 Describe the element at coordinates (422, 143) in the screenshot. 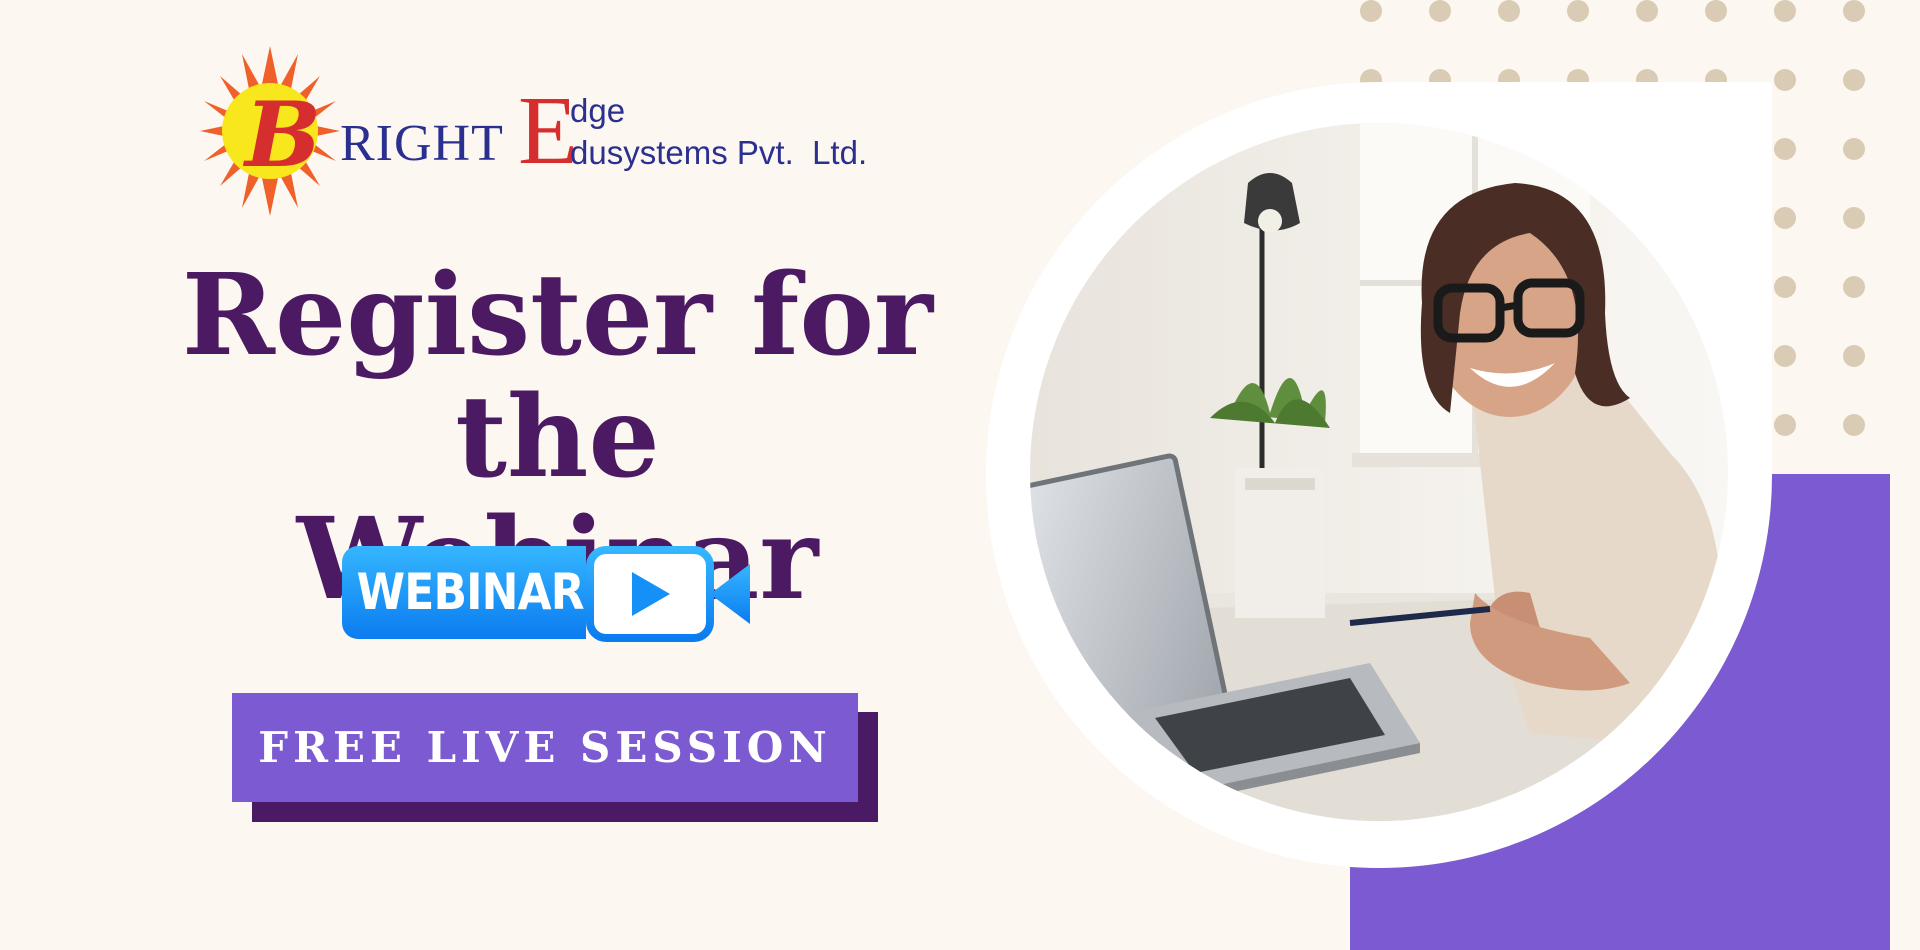

I see `logo-word-right: RIGHT` at that location.